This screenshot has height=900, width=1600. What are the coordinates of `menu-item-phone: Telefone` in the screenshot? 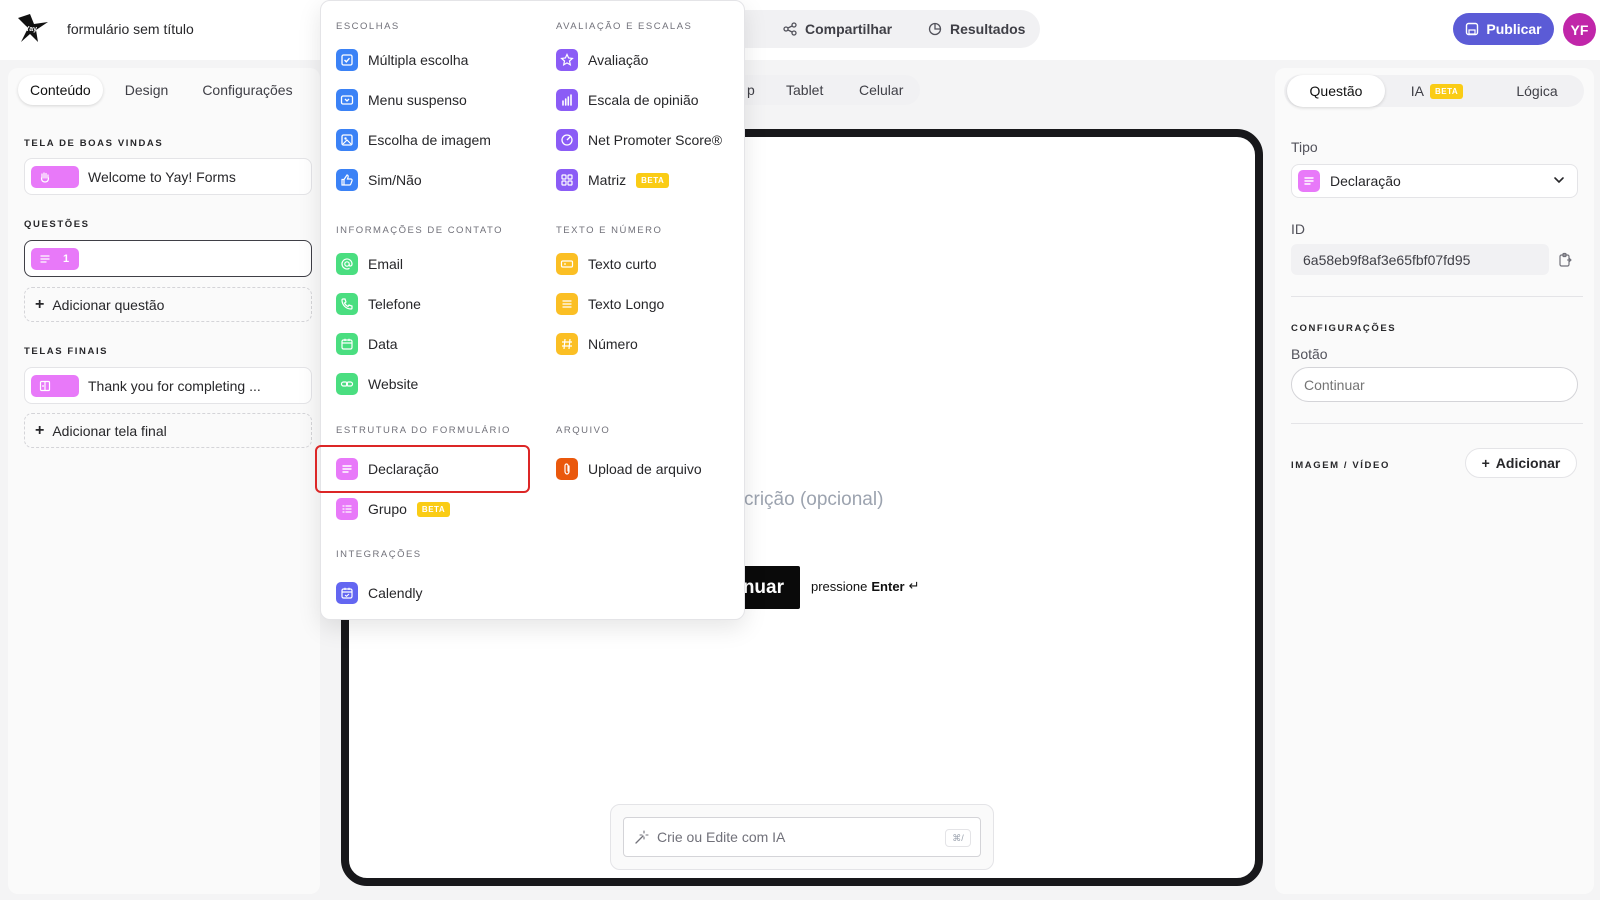 It's located at (378, 304).